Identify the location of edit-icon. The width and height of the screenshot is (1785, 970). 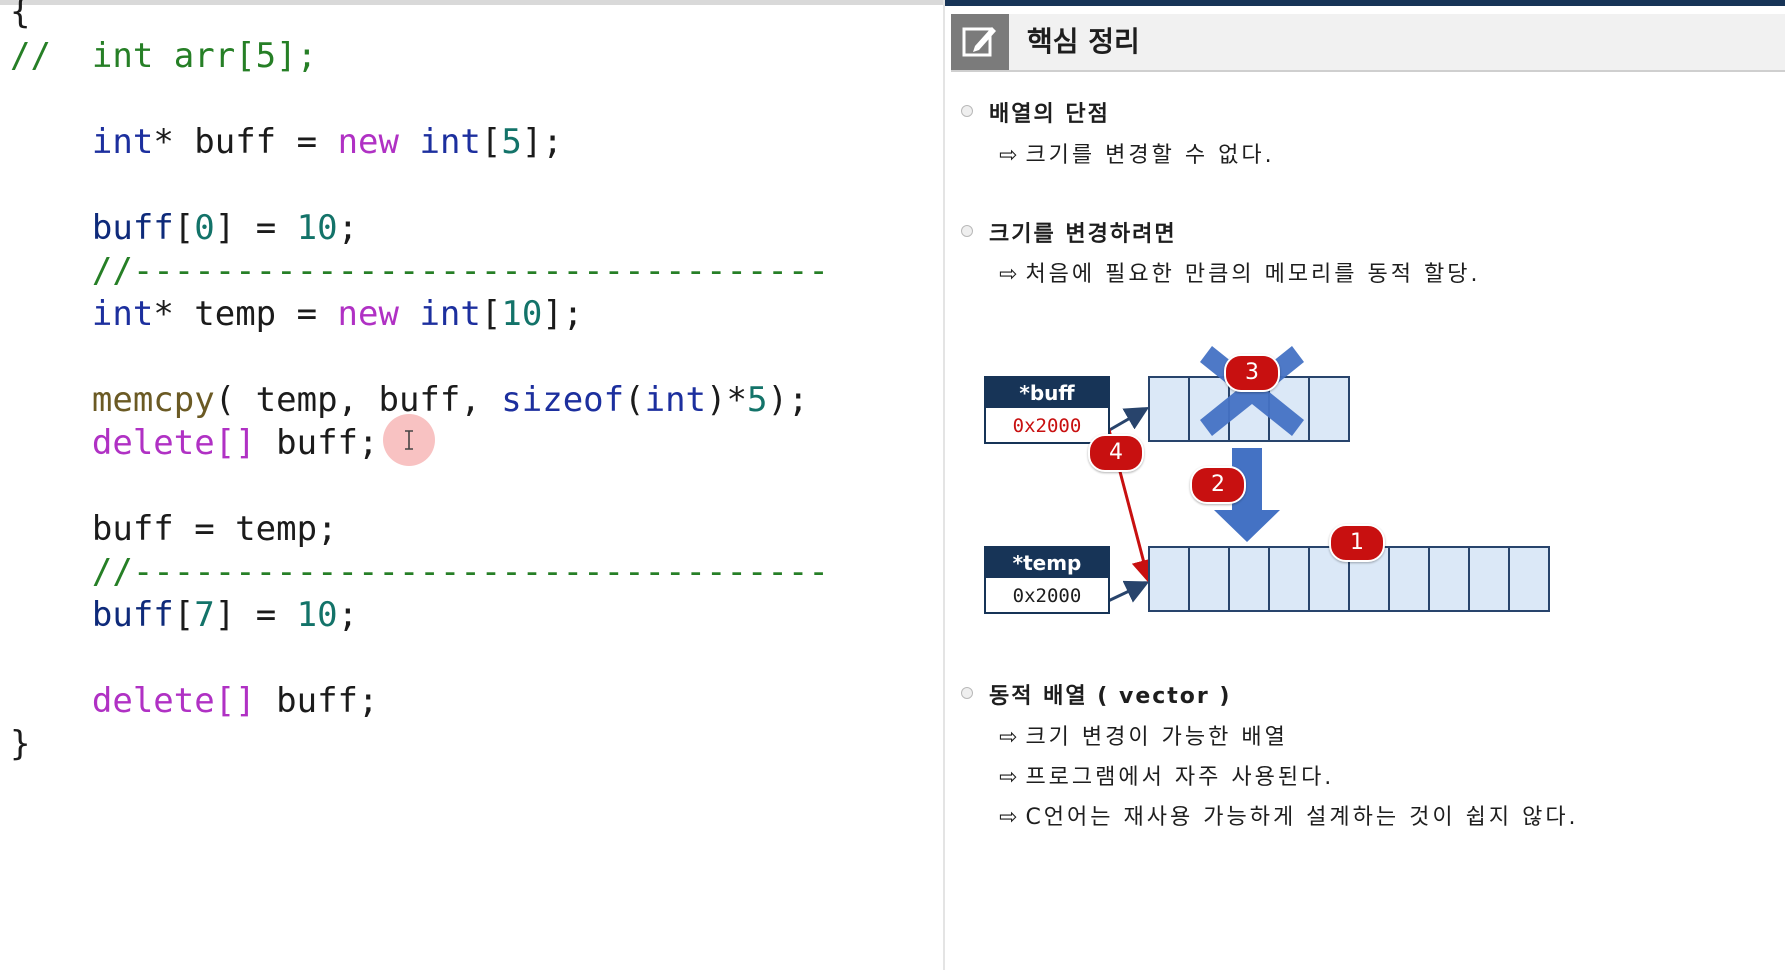
(979, 42).